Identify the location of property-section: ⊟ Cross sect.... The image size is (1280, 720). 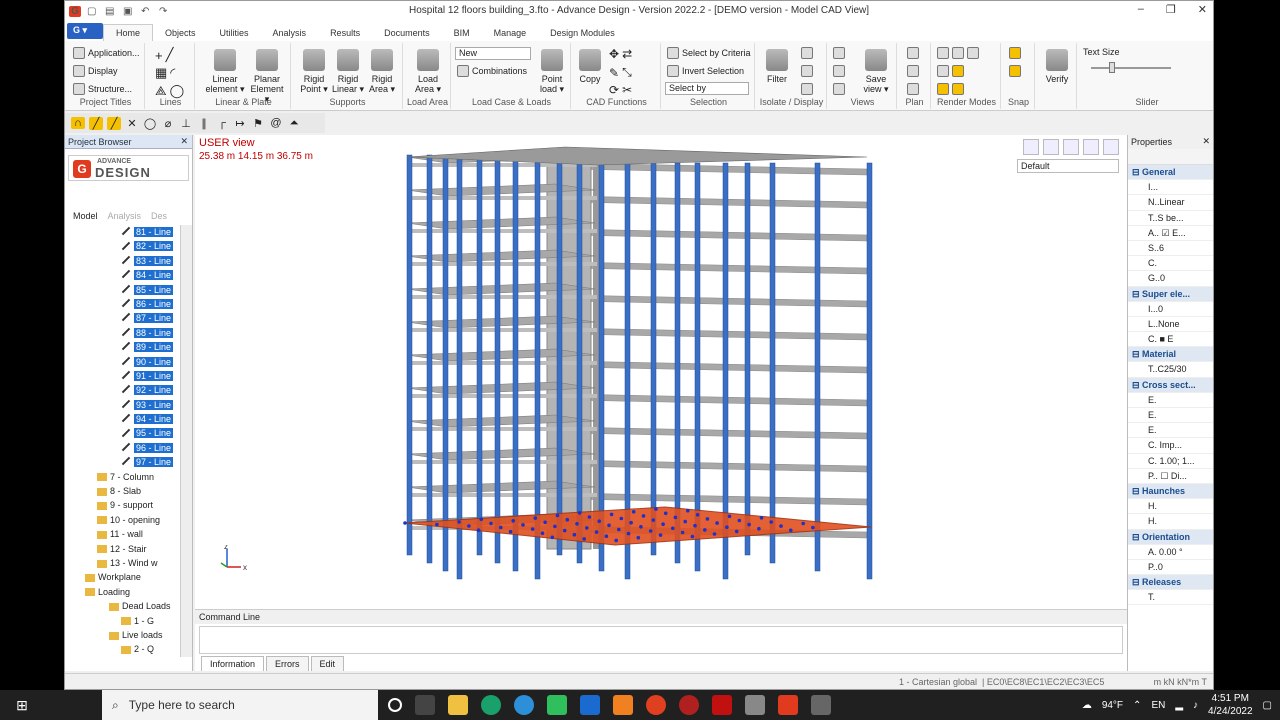
(1170, 385).